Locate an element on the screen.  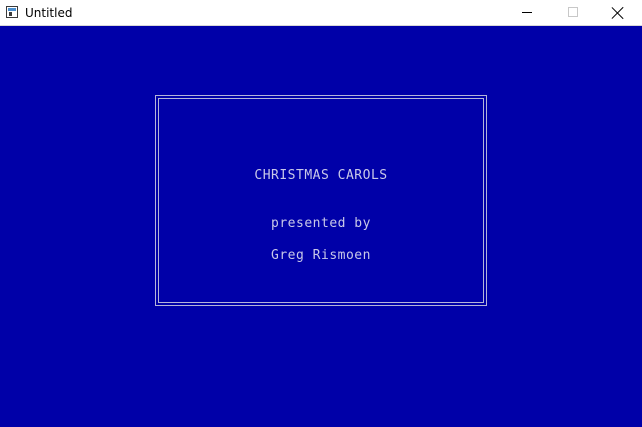
title-bar: Untitled is located at coordinates (321, 13).